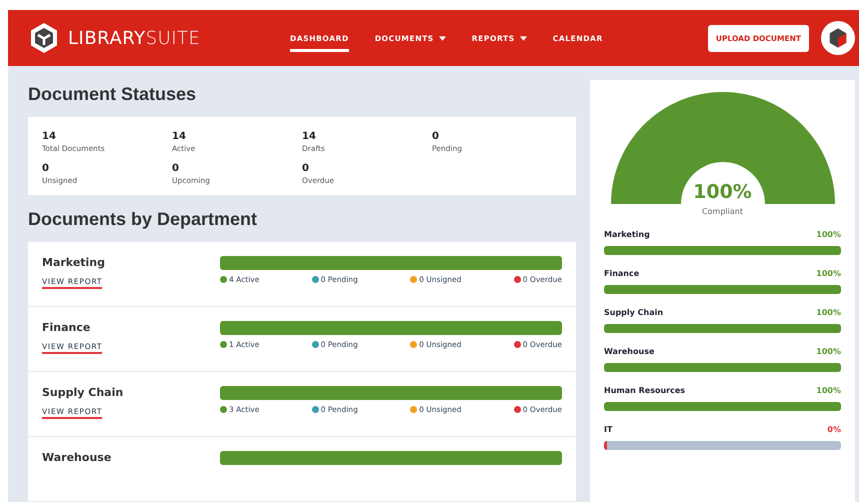 The width and height of the screenshot is (859, 502). I want to click on section-title: Document Statuses, so click(113, 94).